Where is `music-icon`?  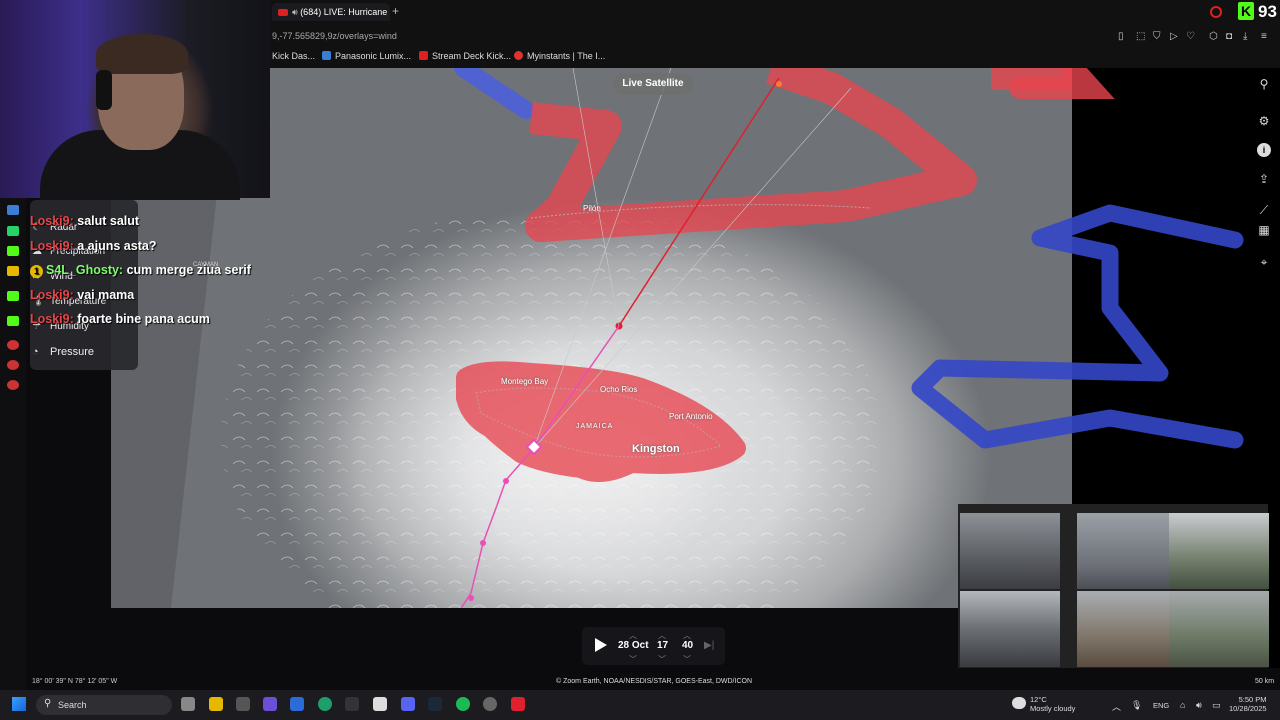 music-icon is located at coordinates (13, 345).